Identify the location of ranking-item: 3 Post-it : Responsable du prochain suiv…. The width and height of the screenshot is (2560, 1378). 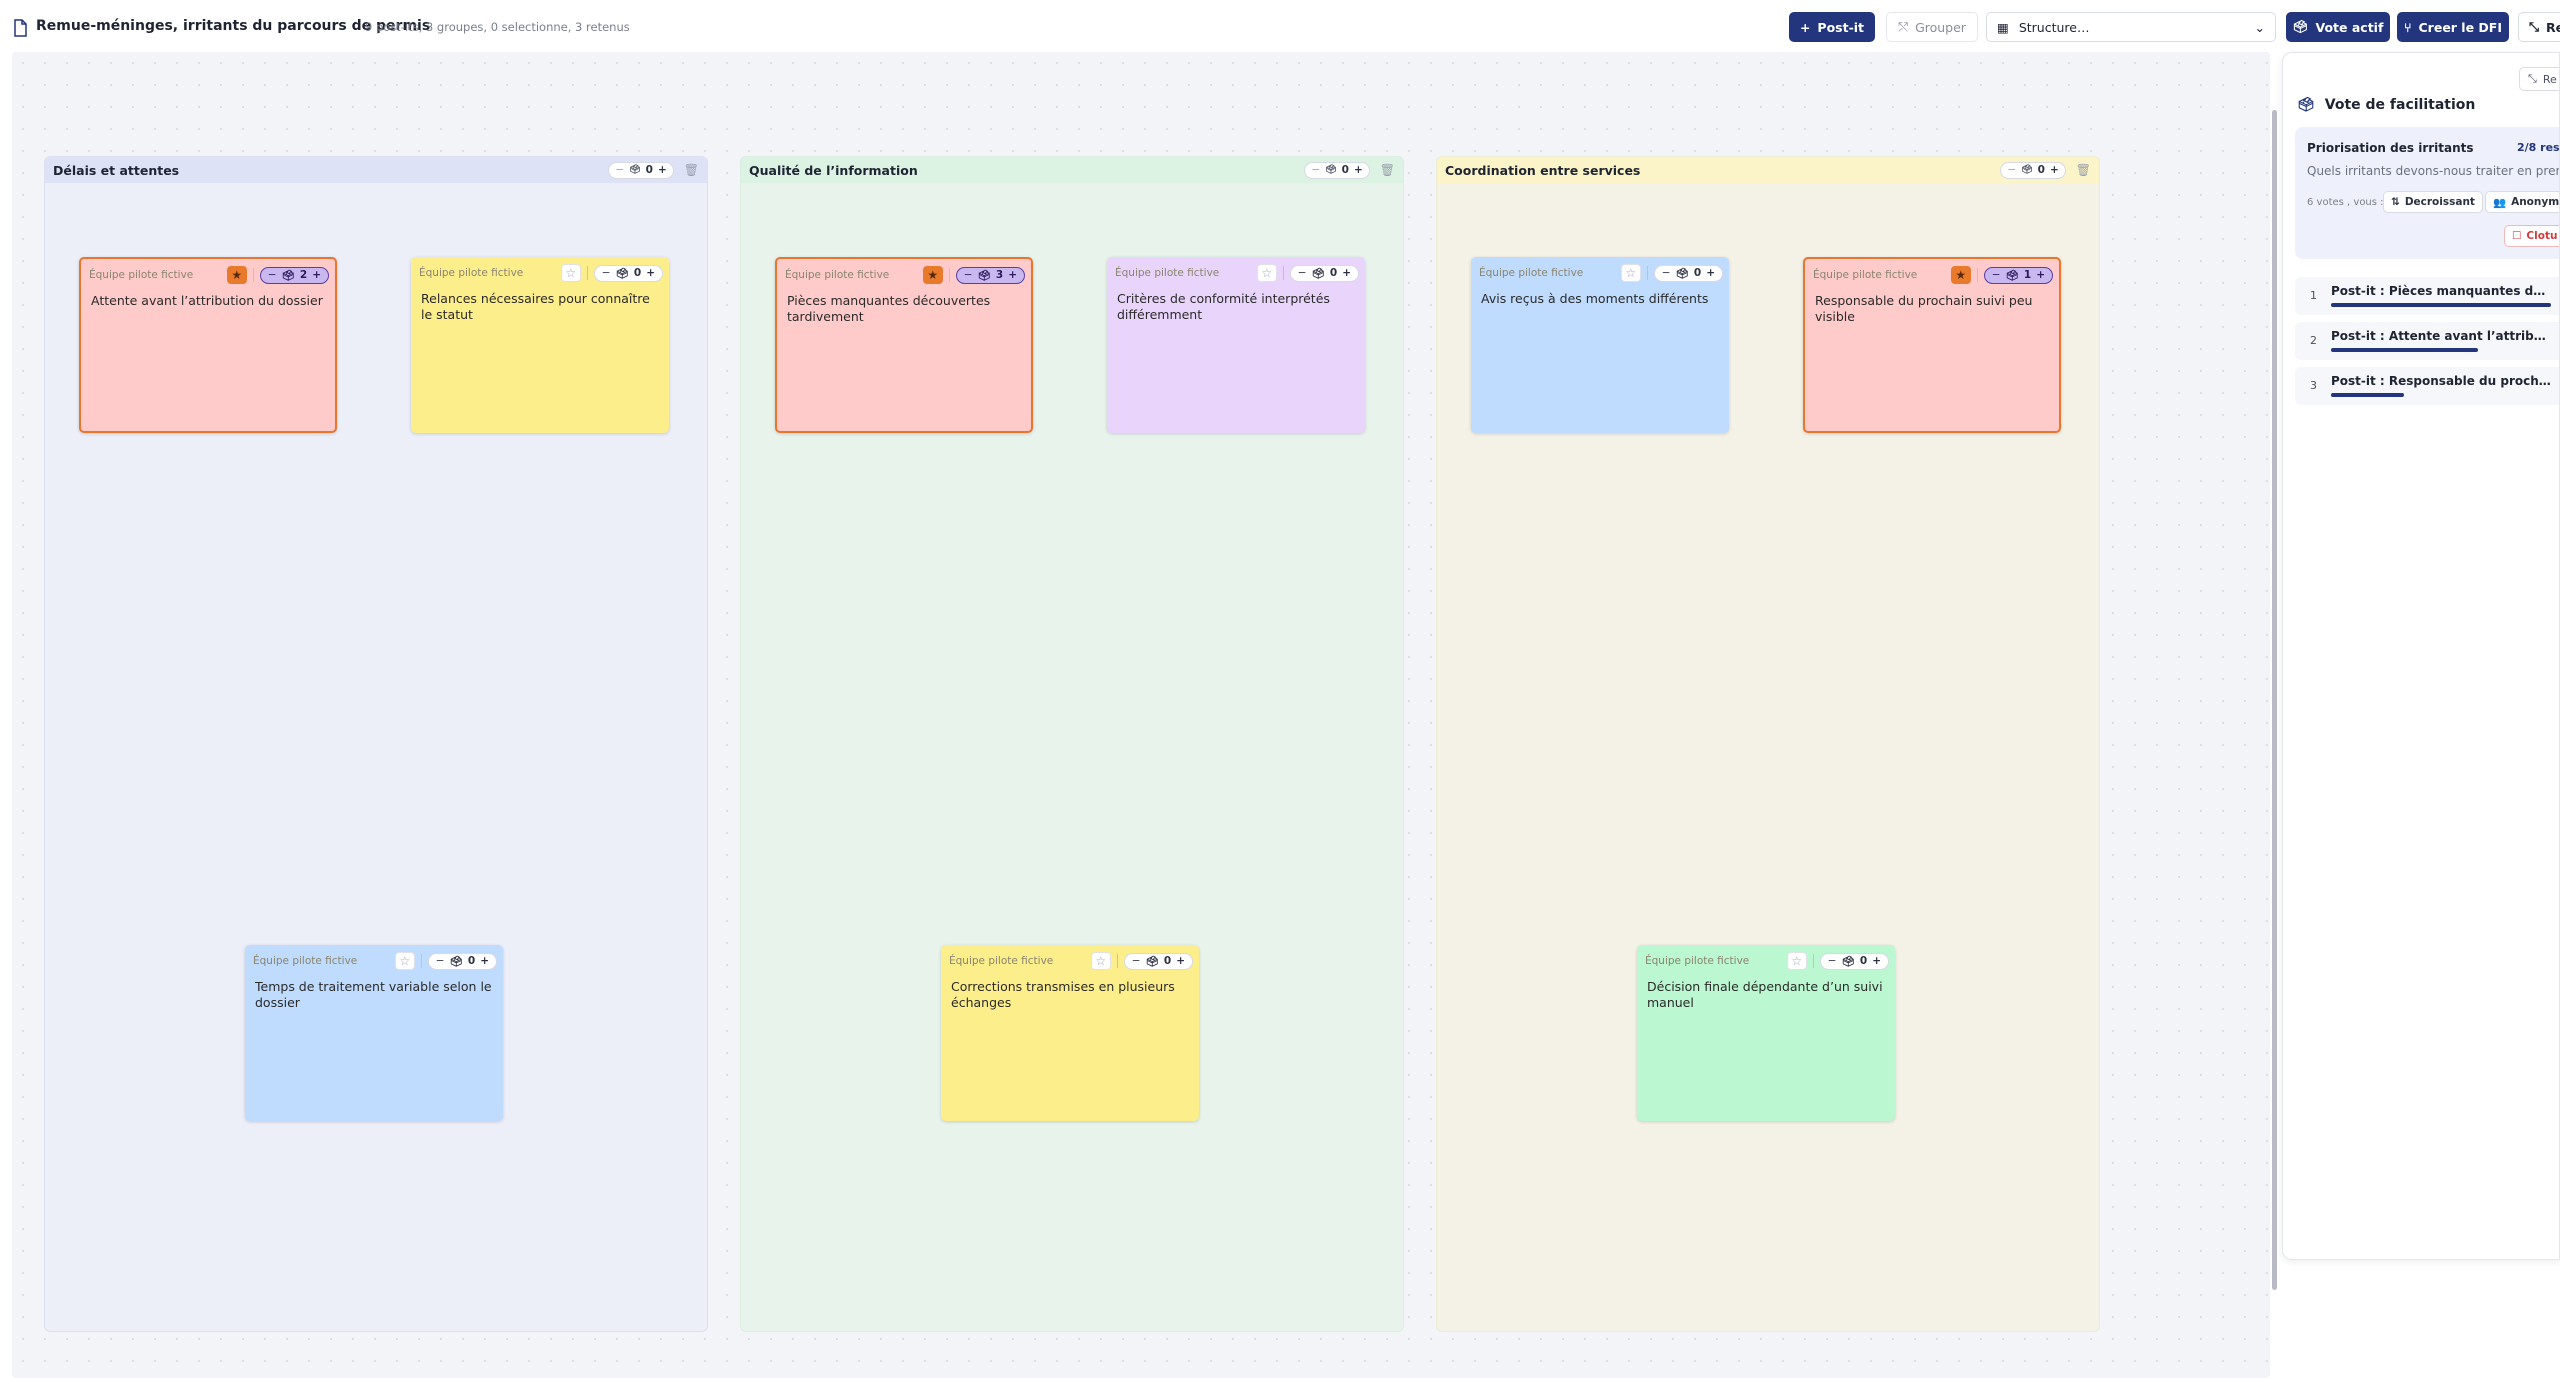
(2427, 386).